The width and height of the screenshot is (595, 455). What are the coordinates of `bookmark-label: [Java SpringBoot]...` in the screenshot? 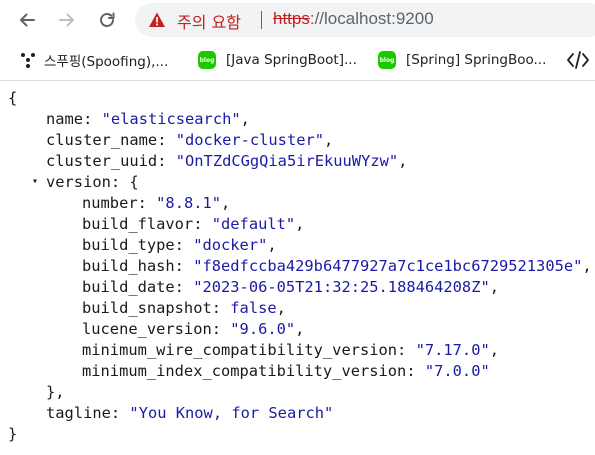 It's located at (291, 60).